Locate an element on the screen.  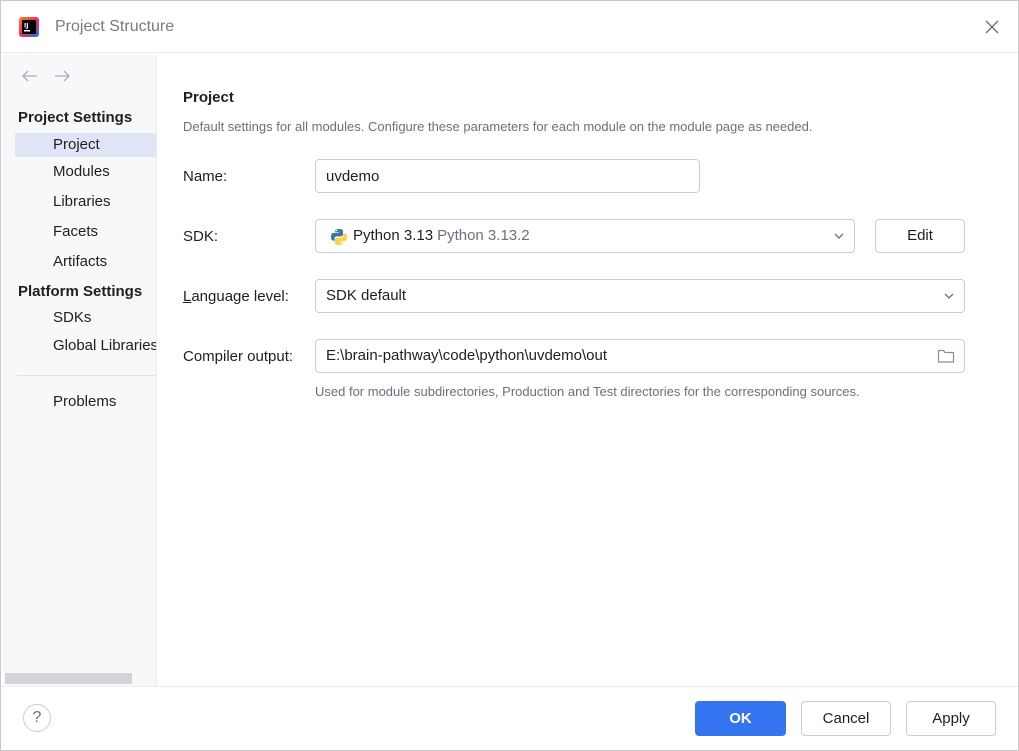
sidebar-divider is located at coordinates (86, 375).